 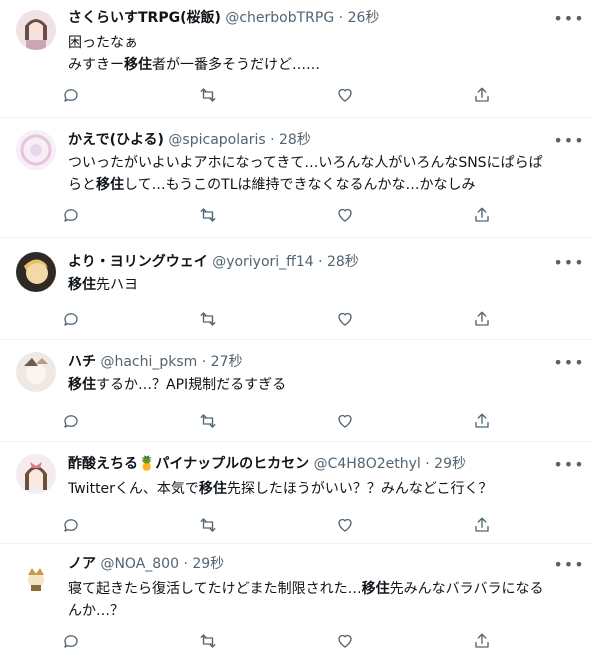 What do you see at coordinates (319, 163) in the screenshot?
I see `tweet-line: ついったがいよいよアホになってきて…いろんな人がいろんなSNSにぱらぱ` at bounding box center [319, 163].